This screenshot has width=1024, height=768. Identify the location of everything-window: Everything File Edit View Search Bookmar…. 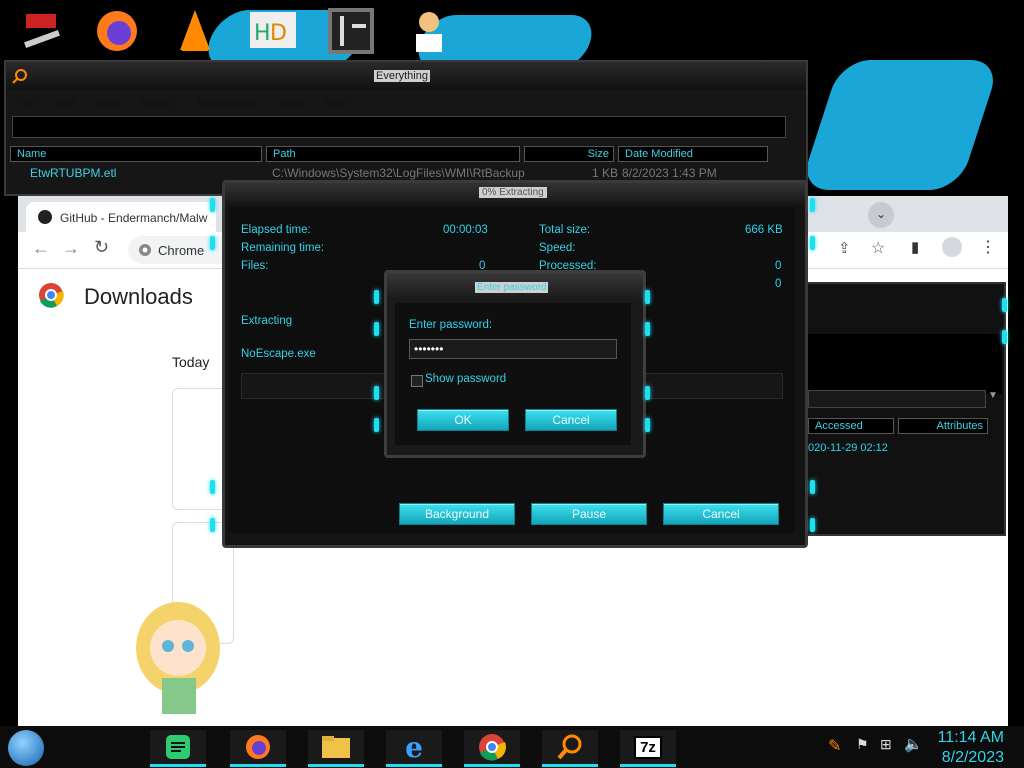
(406, 128).